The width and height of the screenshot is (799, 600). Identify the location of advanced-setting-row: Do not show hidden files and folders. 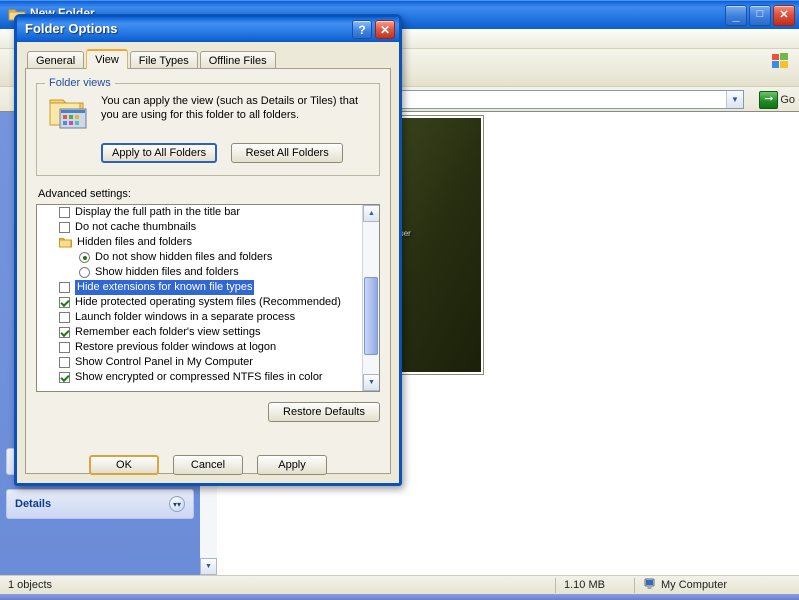
(199, 257).